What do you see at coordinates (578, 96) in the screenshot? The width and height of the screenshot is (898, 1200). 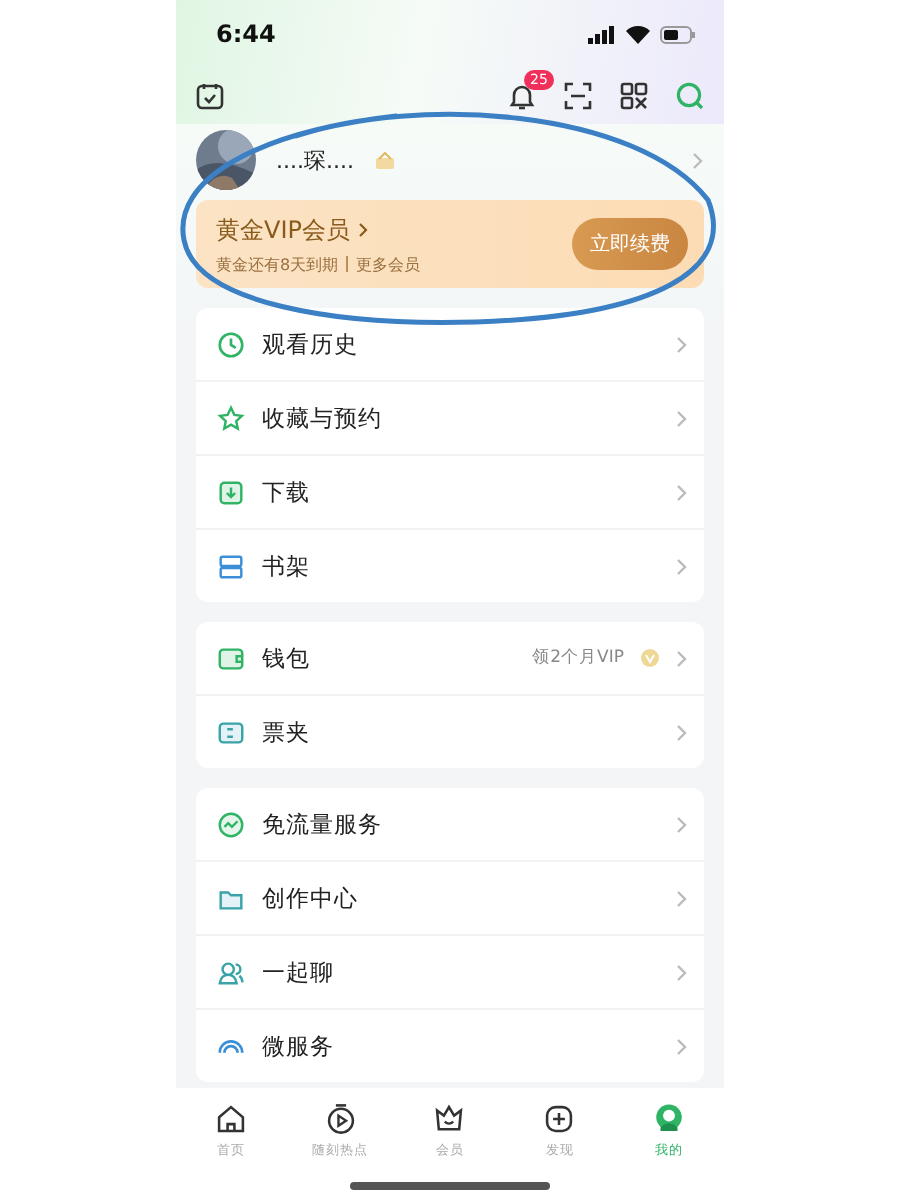 I see `scan-icon` at bounding box center [578, 96].